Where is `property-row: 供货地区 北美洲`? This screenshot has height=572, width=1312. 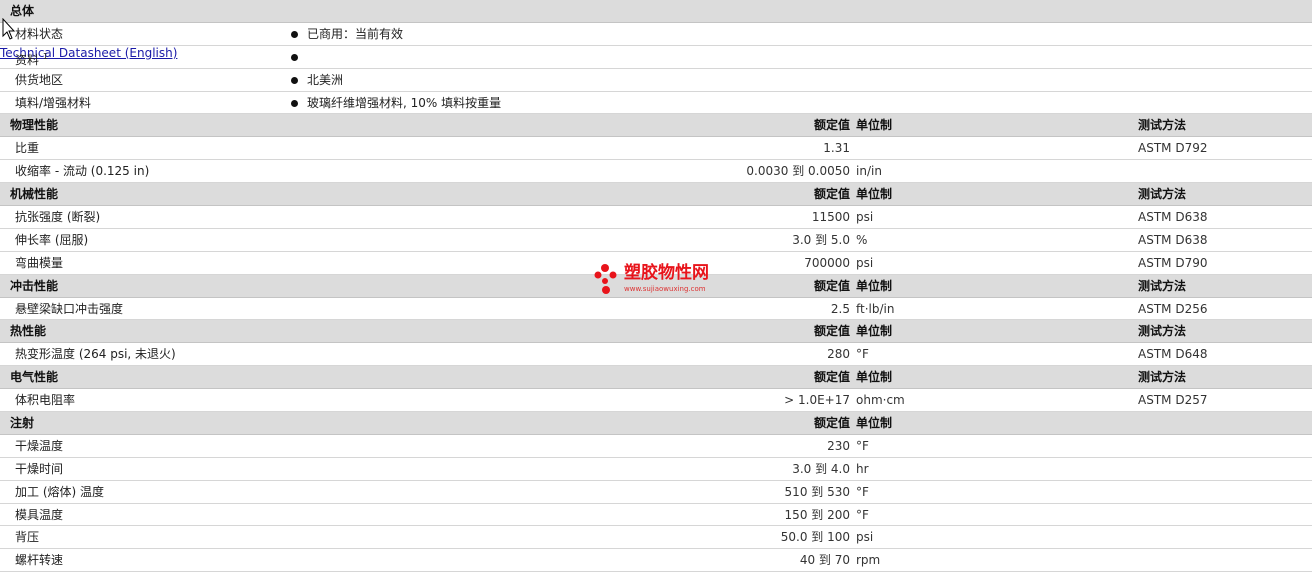 property-row: 供货地区 北美洲 is located at coordinates (656, 80).